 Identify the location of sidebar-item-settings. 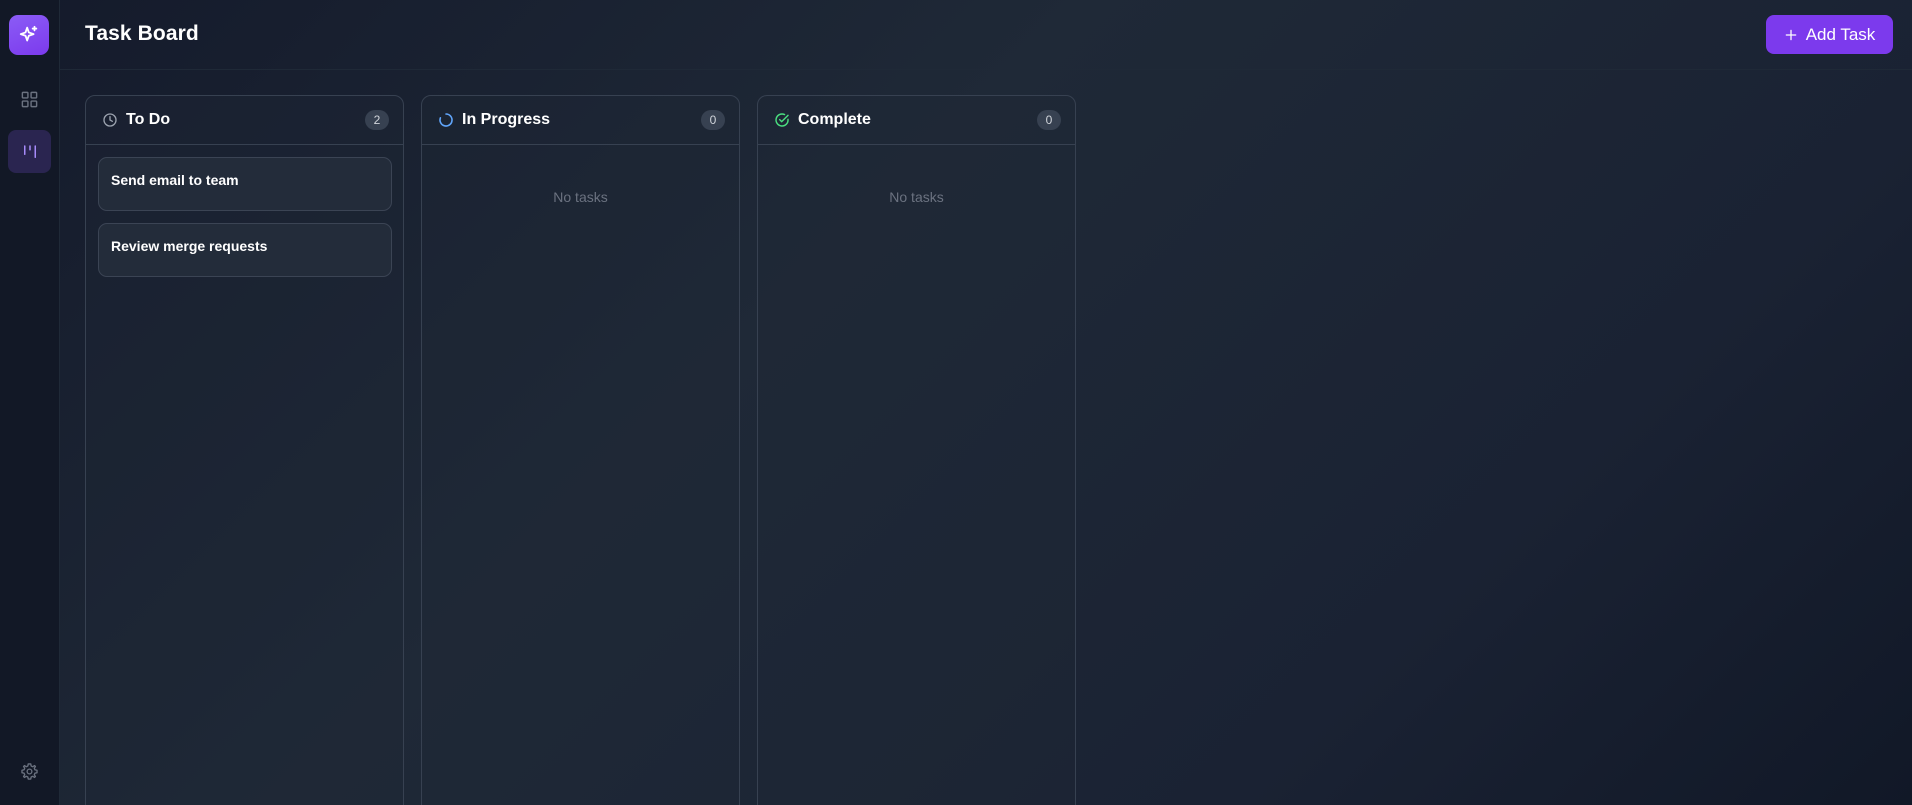
(29, 771).